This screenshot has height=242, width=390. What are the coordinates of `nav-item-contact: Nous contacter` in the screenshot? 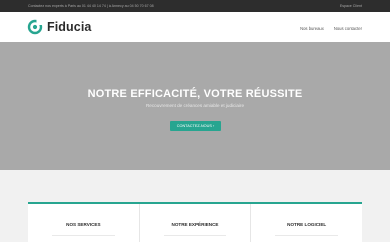 It's located at (348, 28).